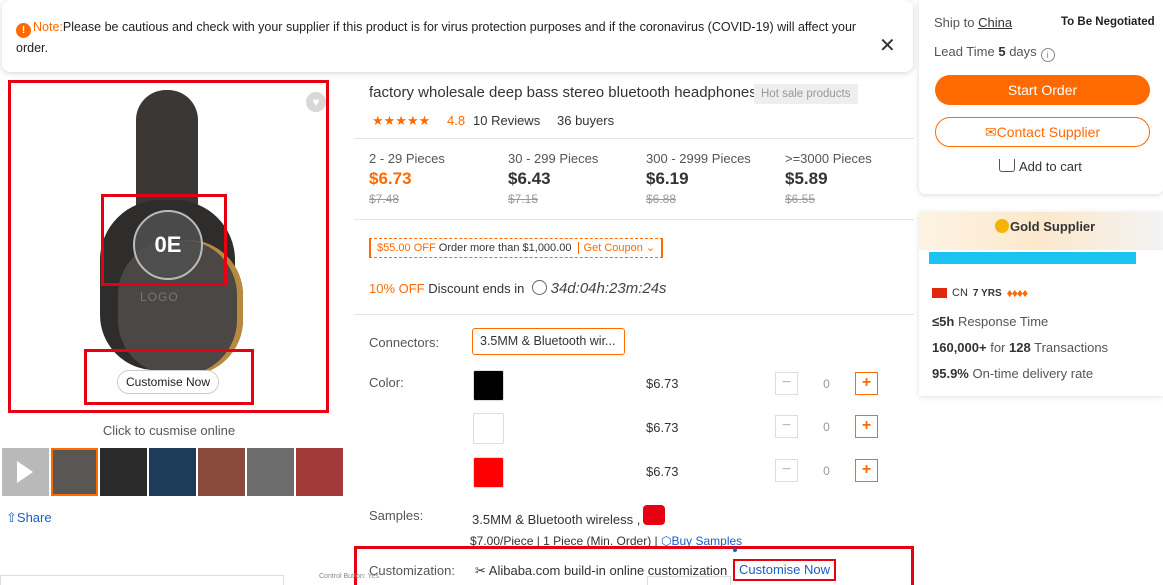  Describe the element at coordinates (586, 120) in the screenshot. I see `buyers-count: 36 buyers` at that location.